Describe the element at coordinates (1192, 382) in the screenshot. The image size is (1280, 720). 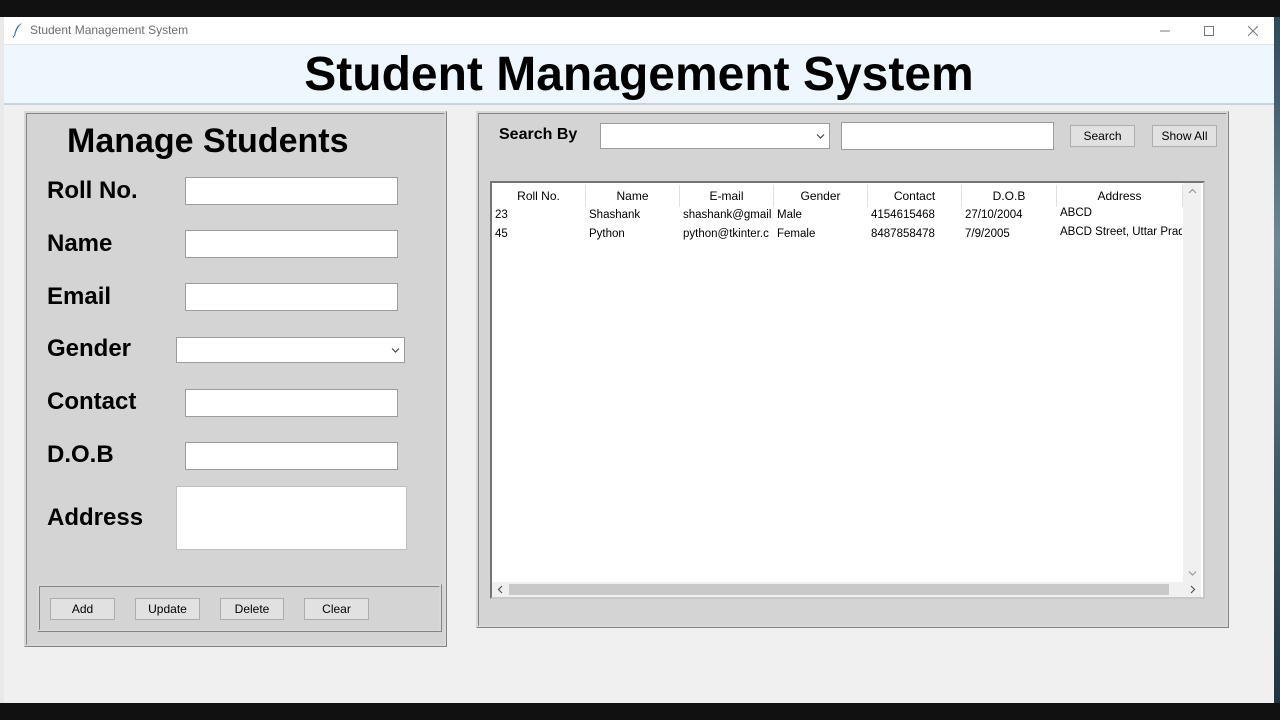
I see `vertical-scrollbar` at that location.